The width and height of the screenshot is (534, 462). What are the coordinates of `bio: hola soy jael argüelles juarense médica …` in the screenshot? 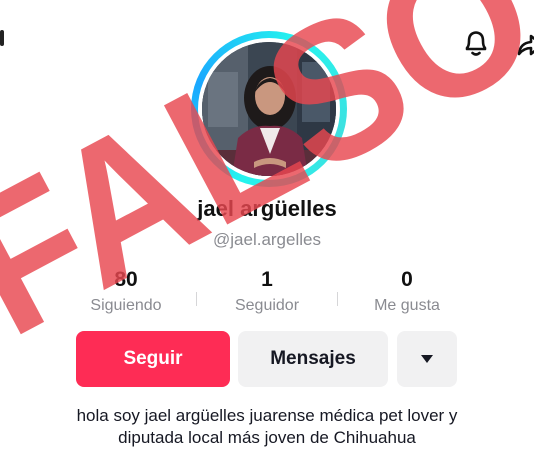 It's located at (267, 427).